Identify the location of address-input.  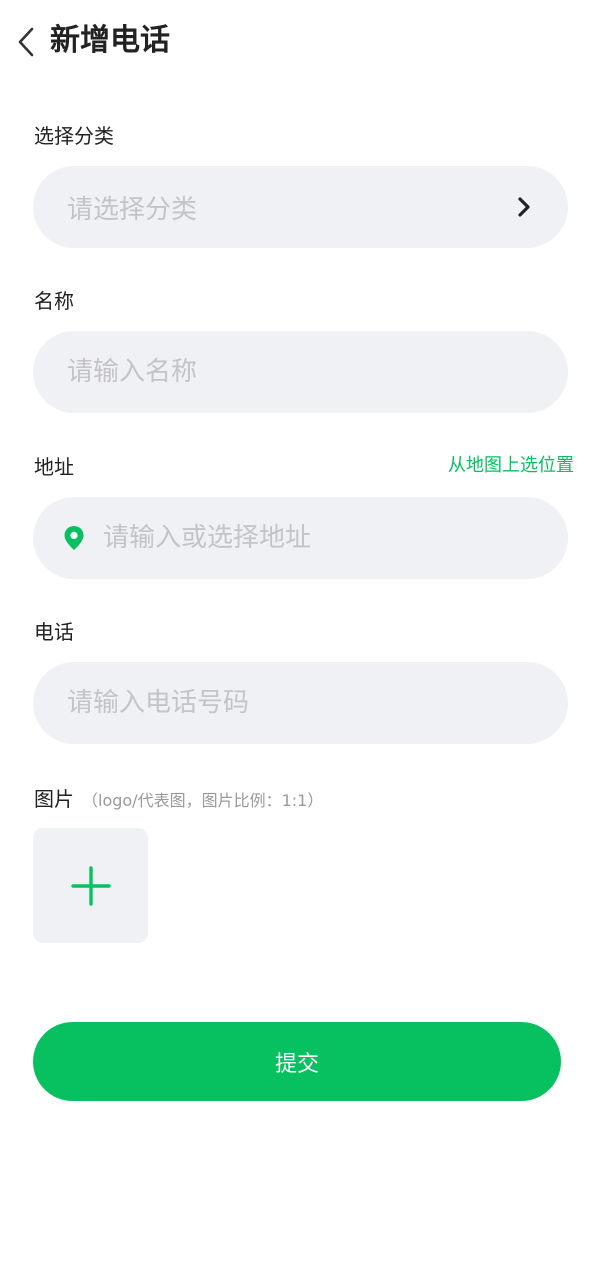
(318, 538).